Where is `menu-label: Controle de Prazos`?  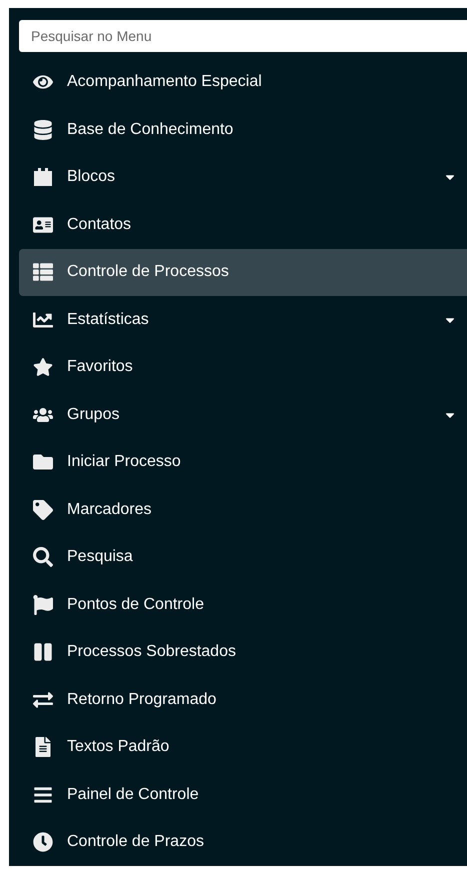 menu-label: Controle de Prazos is located at coordinates (136, 842).